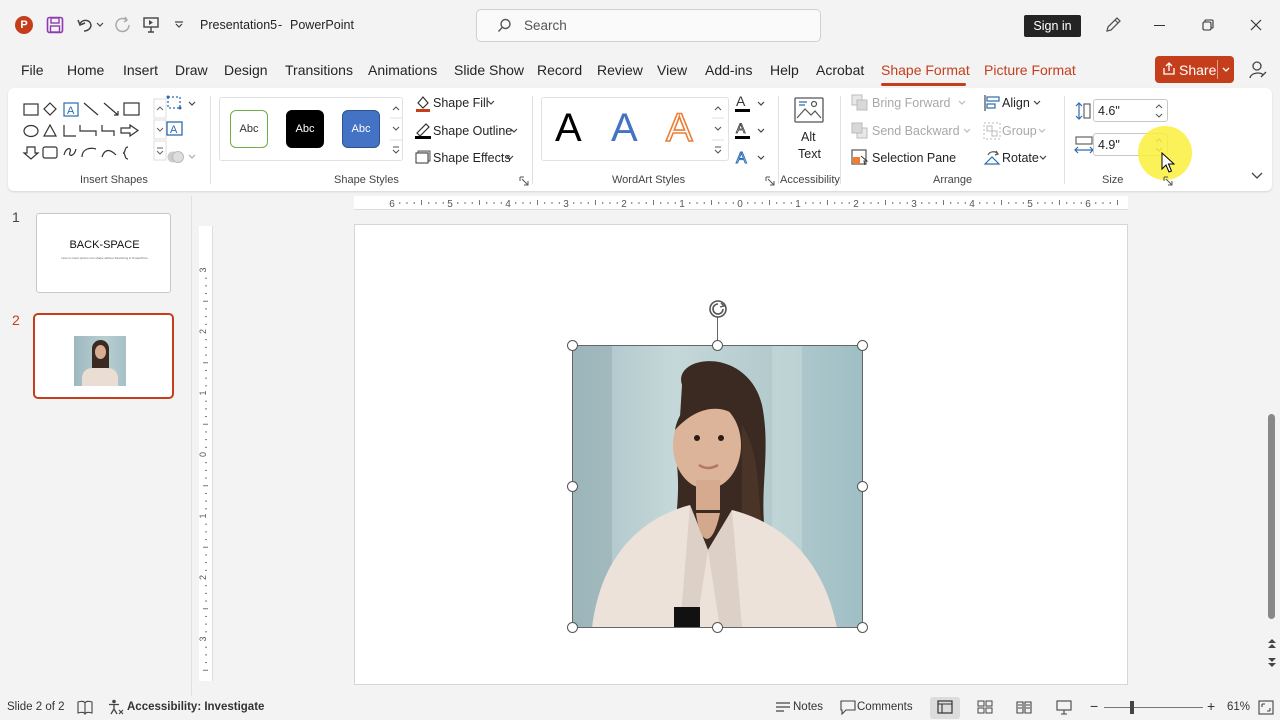  What do you see at coordinates (717, 345) in the screenshot?
I see `resize-handle-top` at bounding box center [717, 345].